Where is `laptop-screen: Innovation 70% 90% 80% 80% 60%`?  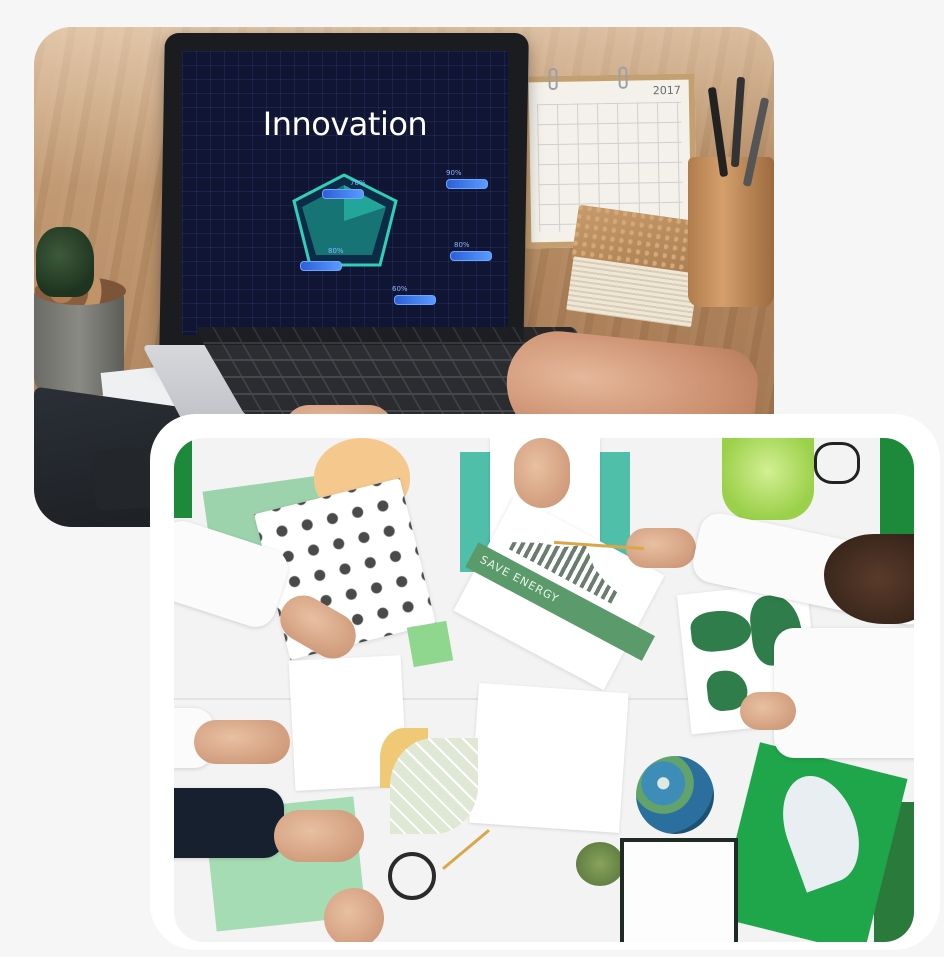
laptop-screen: Innovation 70% 90% 80% 80% 60% is located at coordinates (345, 193).